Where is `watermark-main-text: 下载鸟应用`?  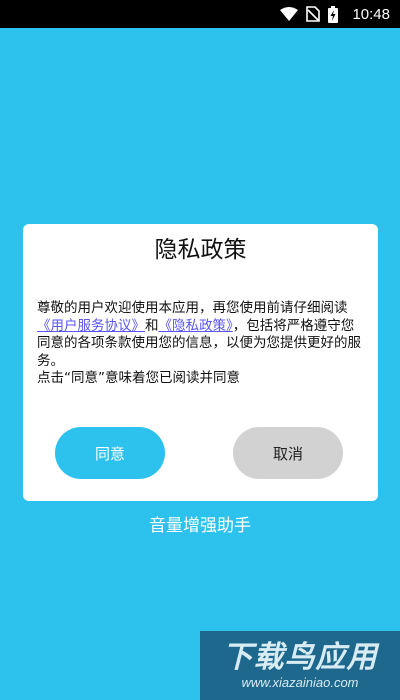 watermark-main-text: 下载鸟应用 is located at coordinates (300, 657).